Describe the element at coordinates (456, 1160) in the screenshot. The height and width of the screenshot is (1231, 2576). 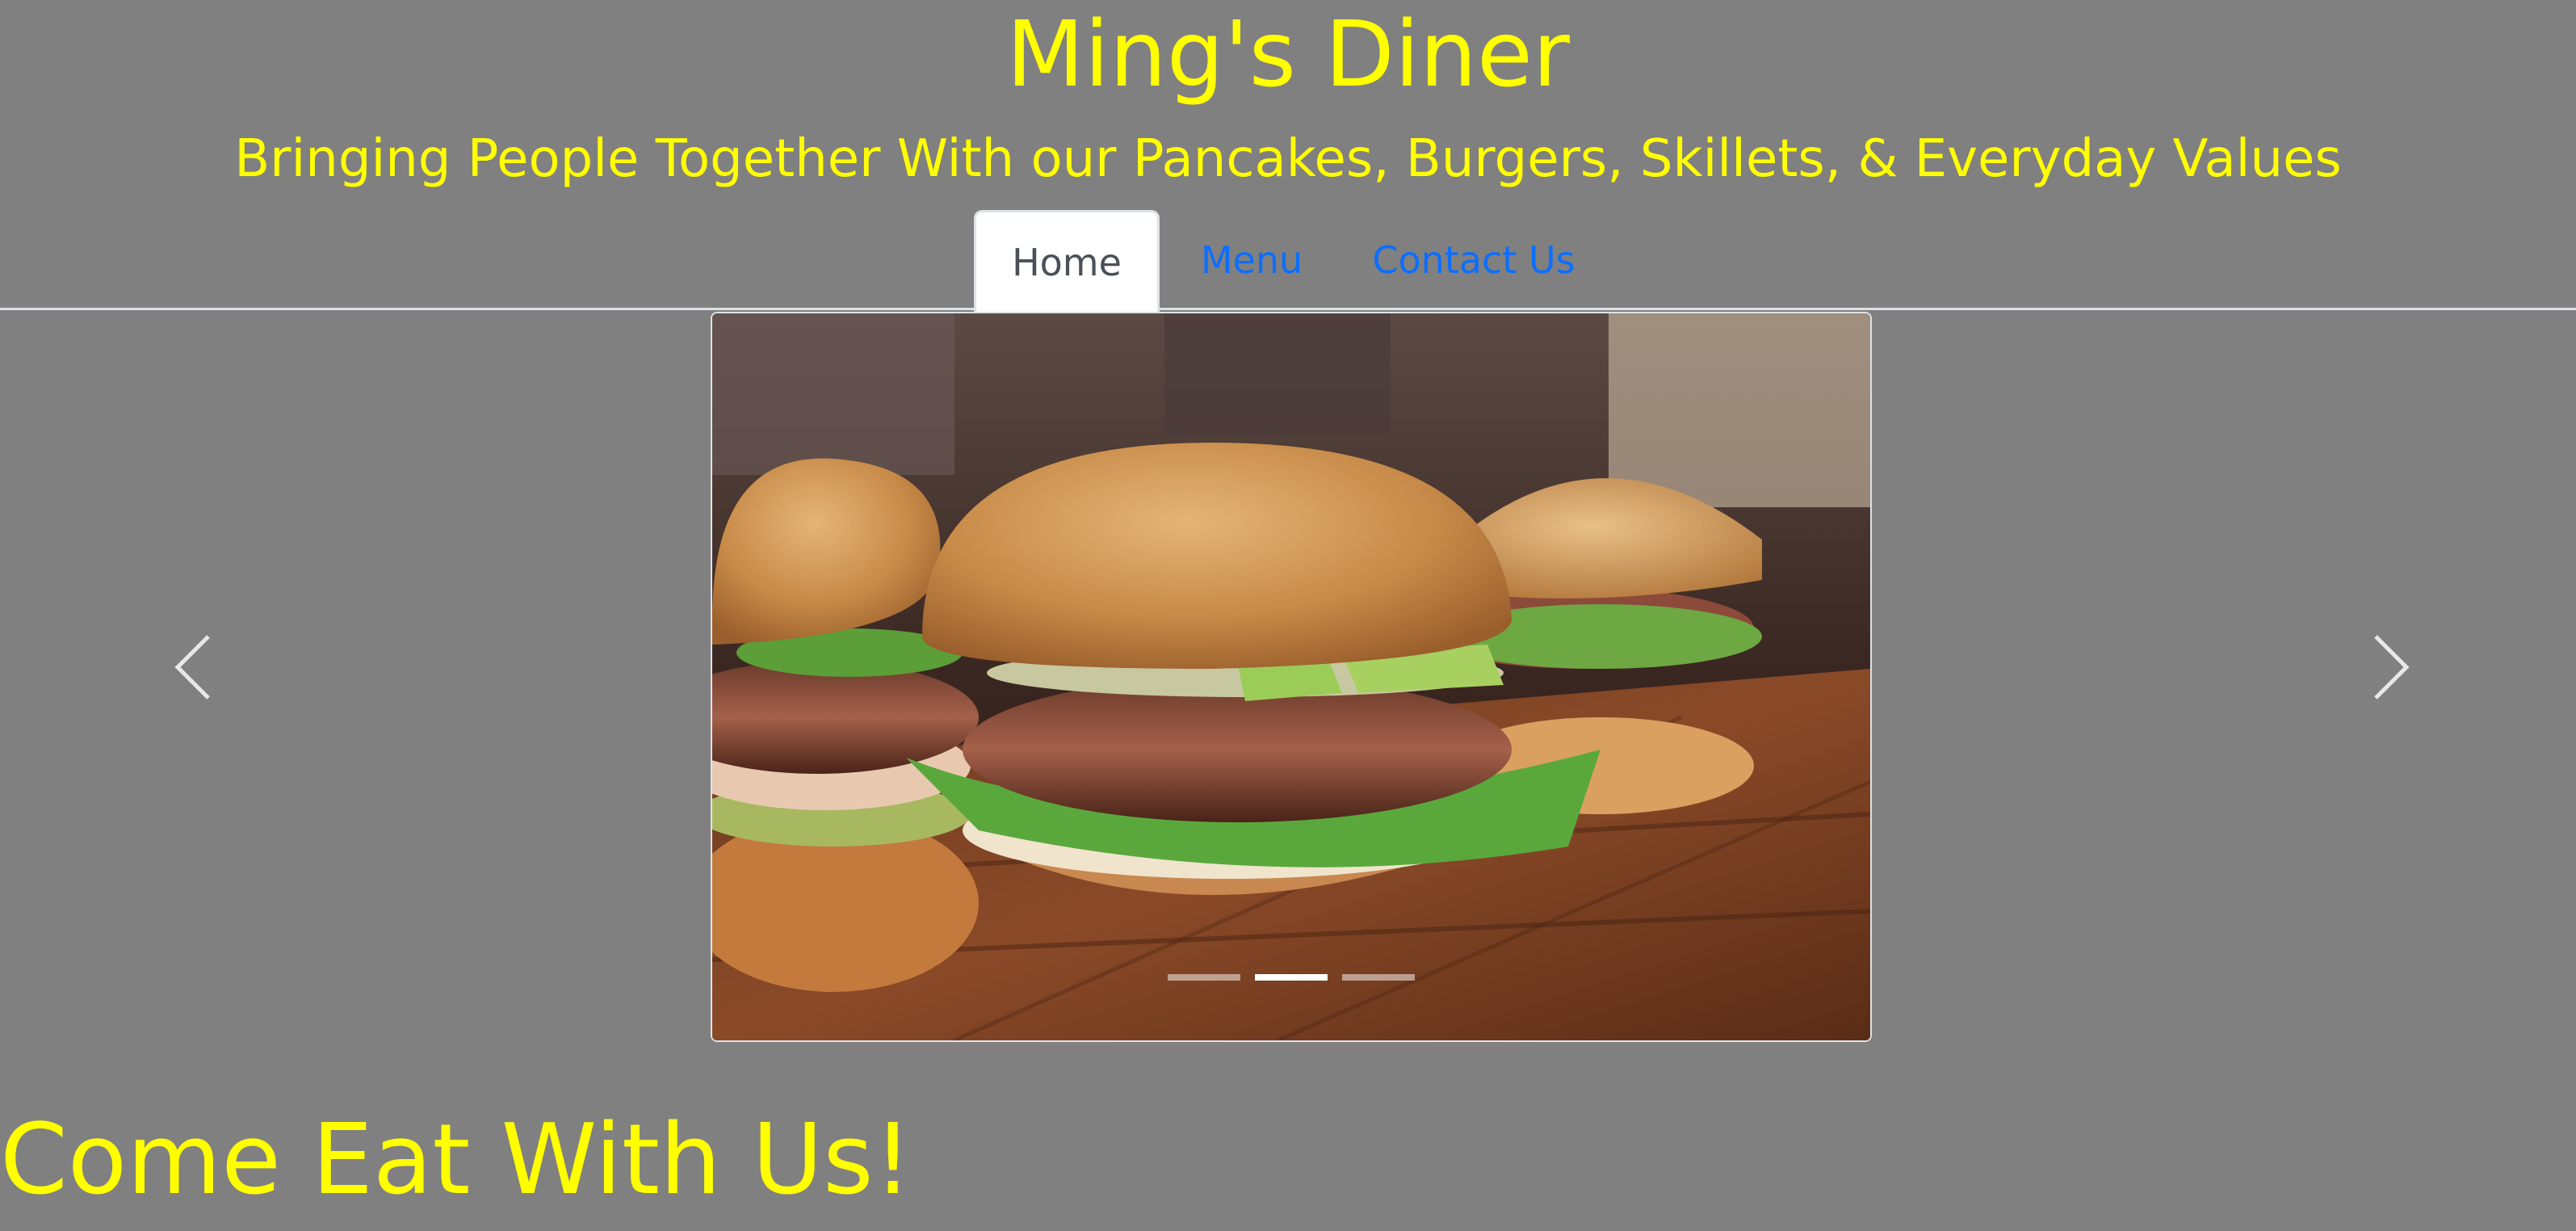
I see `section-heading: Come Eat With Us!` at that location.